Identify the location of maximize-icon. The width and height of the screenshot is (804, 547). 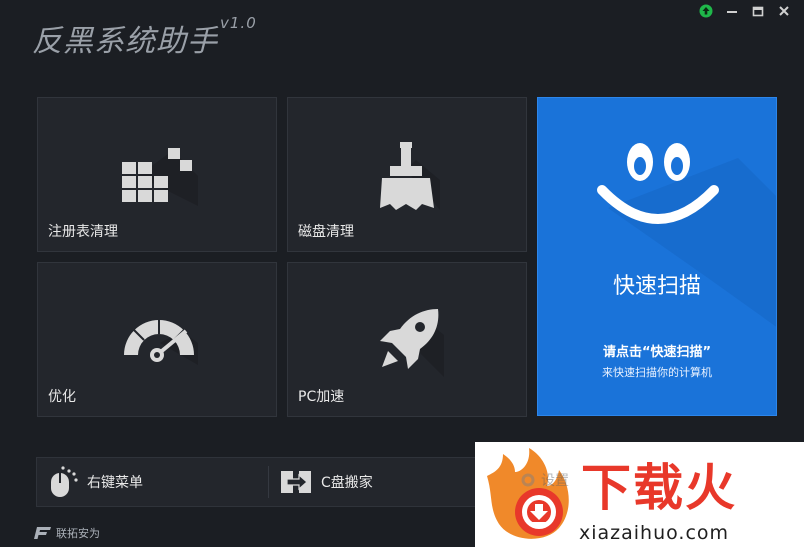
(758, 11).